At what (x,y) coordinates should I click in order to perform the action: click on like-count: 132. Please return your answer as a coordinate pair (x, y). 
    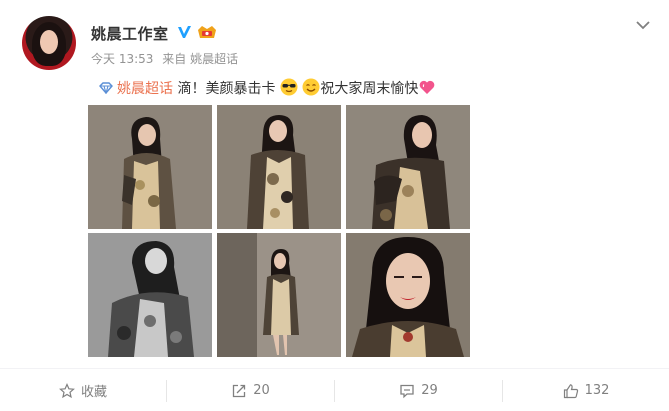
    Looking at the image, I should click on (597, 390).